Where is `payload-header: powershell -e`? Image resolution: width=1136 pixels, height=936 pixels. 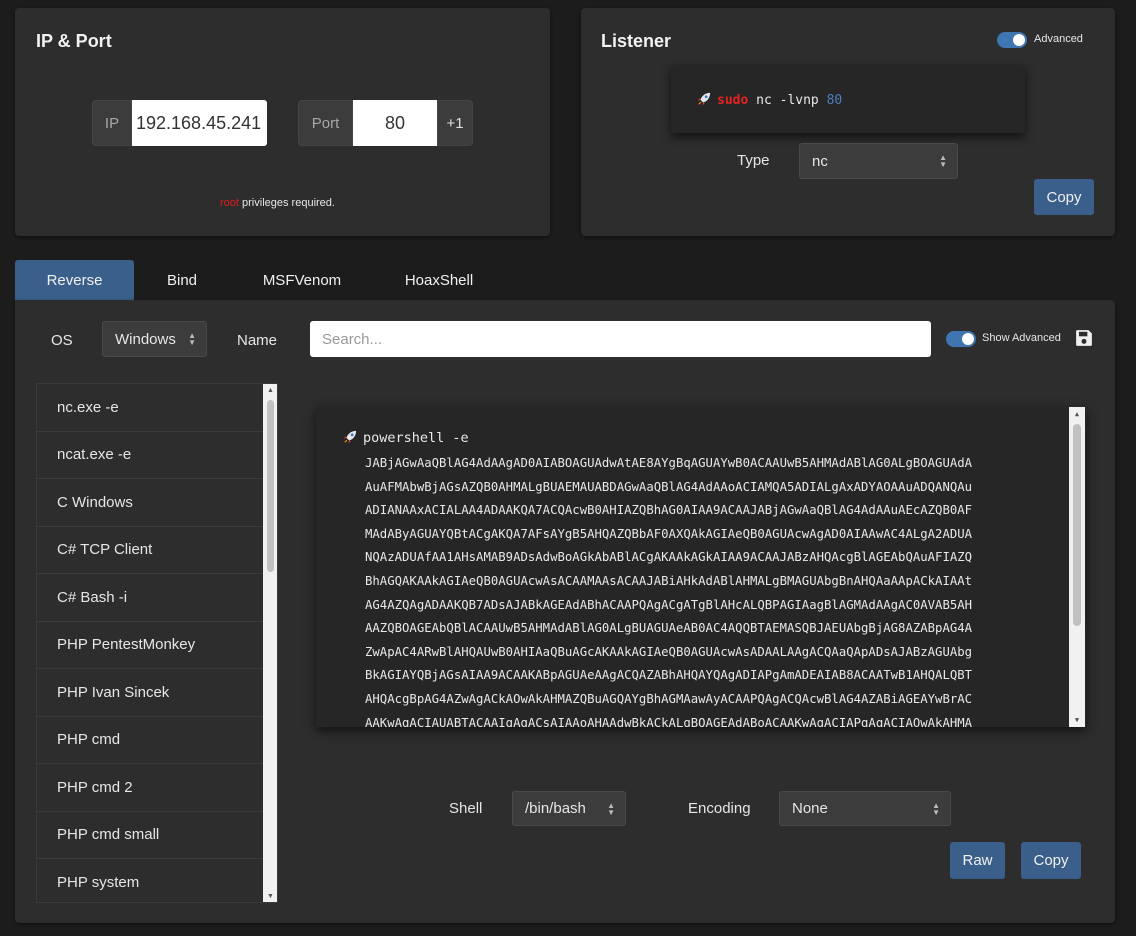
payload-header: powershell -e is located at coordinates (406, 438).